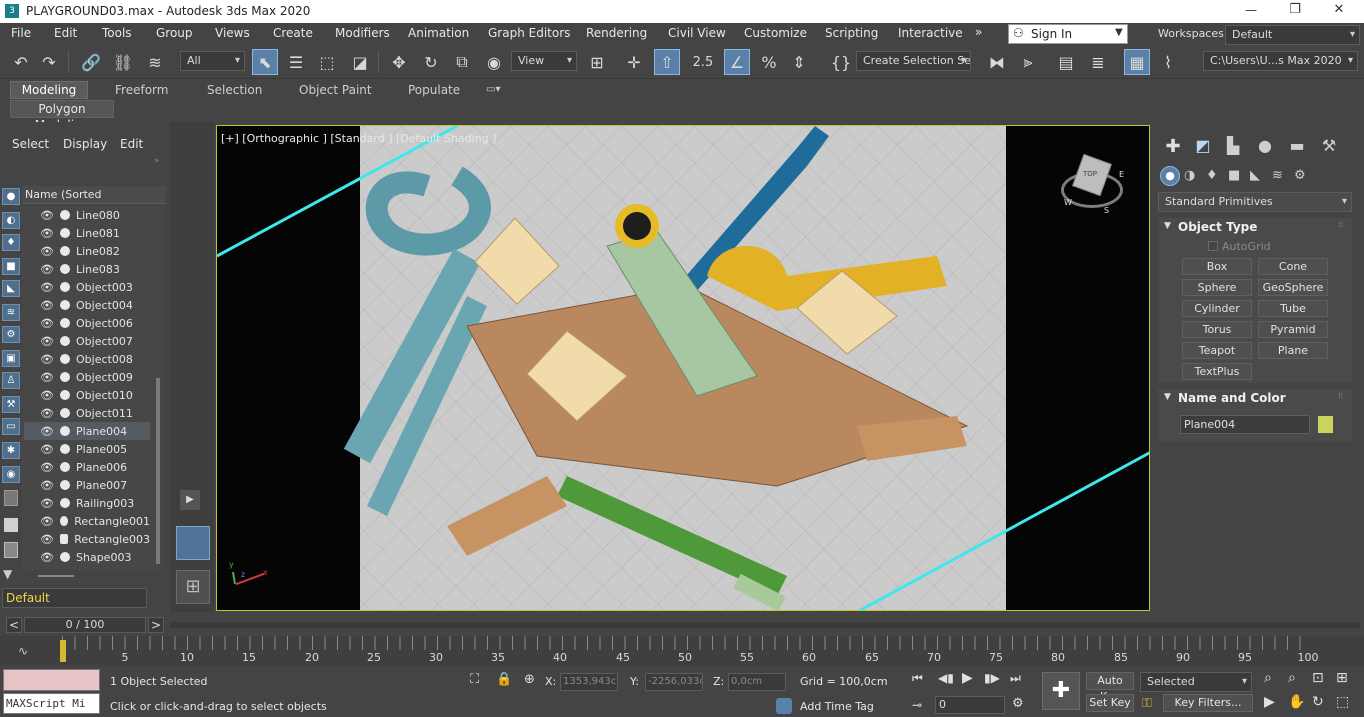 The width and height of the screenshot is (1364, 717). What do you see at coordinates (997, 62) in the screenshot?
I see `mirror-icon: ⧓` at bounding box center [997, 62].